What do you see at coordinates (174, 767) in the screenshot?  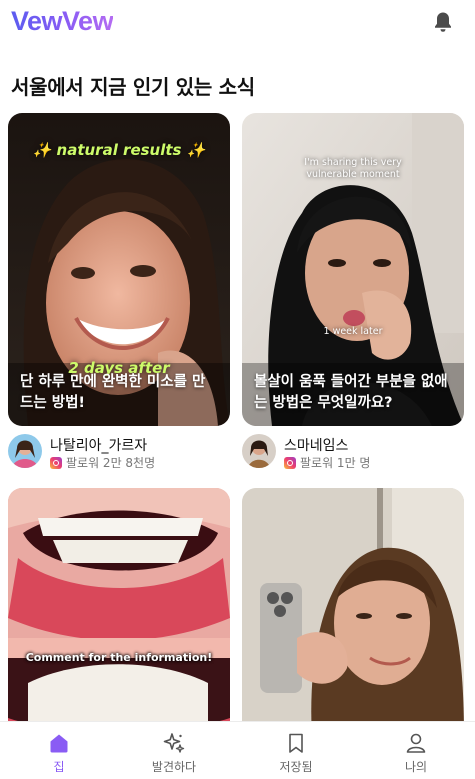 I see `nav-label: 발견하다` at bounding box center [174, 767].